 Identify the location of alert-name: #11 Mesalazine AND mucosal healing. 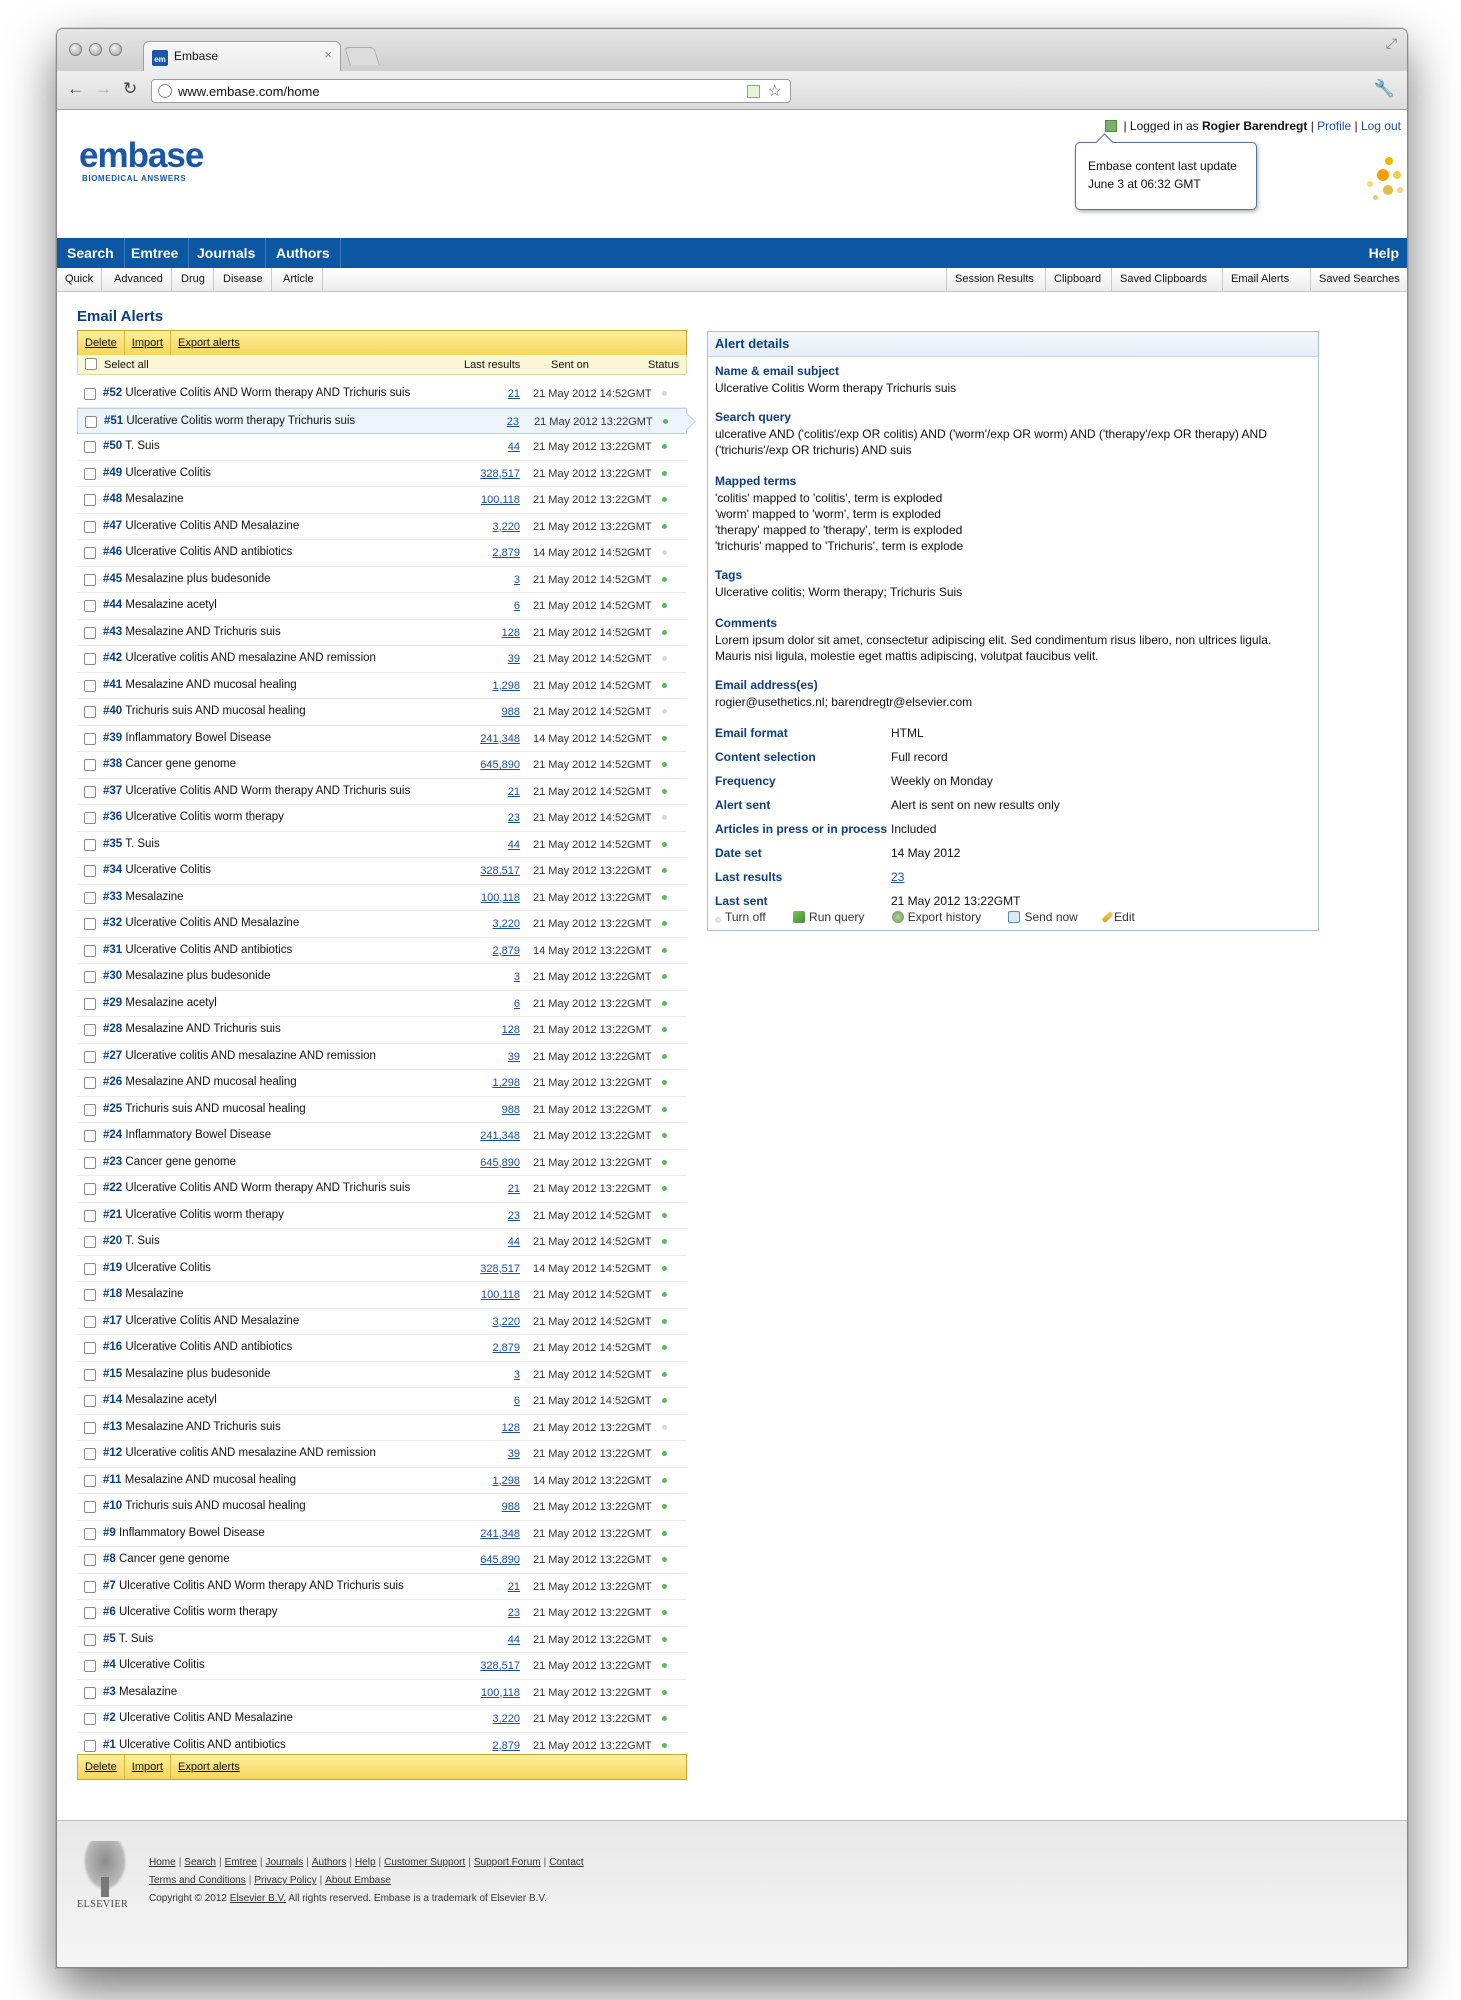
(199, 1480).